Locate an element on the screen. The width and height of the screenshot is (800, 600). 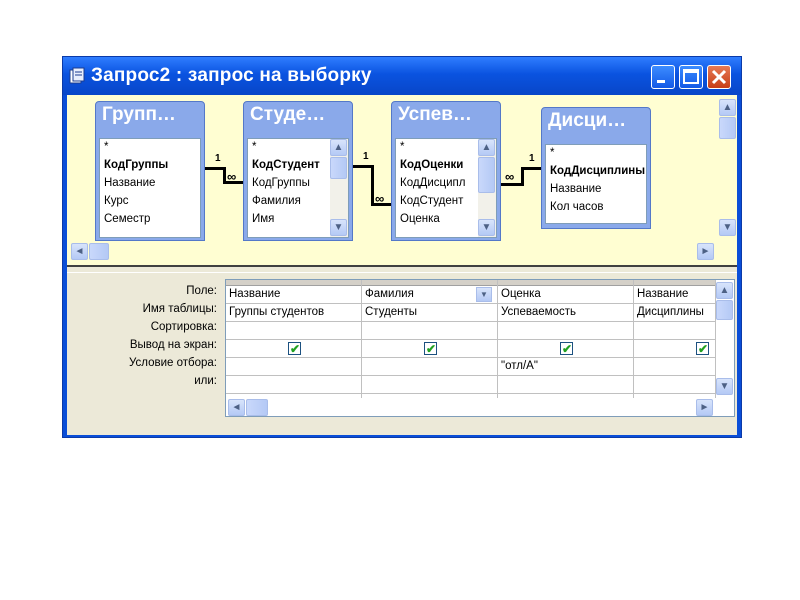
table-box-groups: Групп… * КодГруппы Название Курс Семестр is located at coordinates (150, 171).